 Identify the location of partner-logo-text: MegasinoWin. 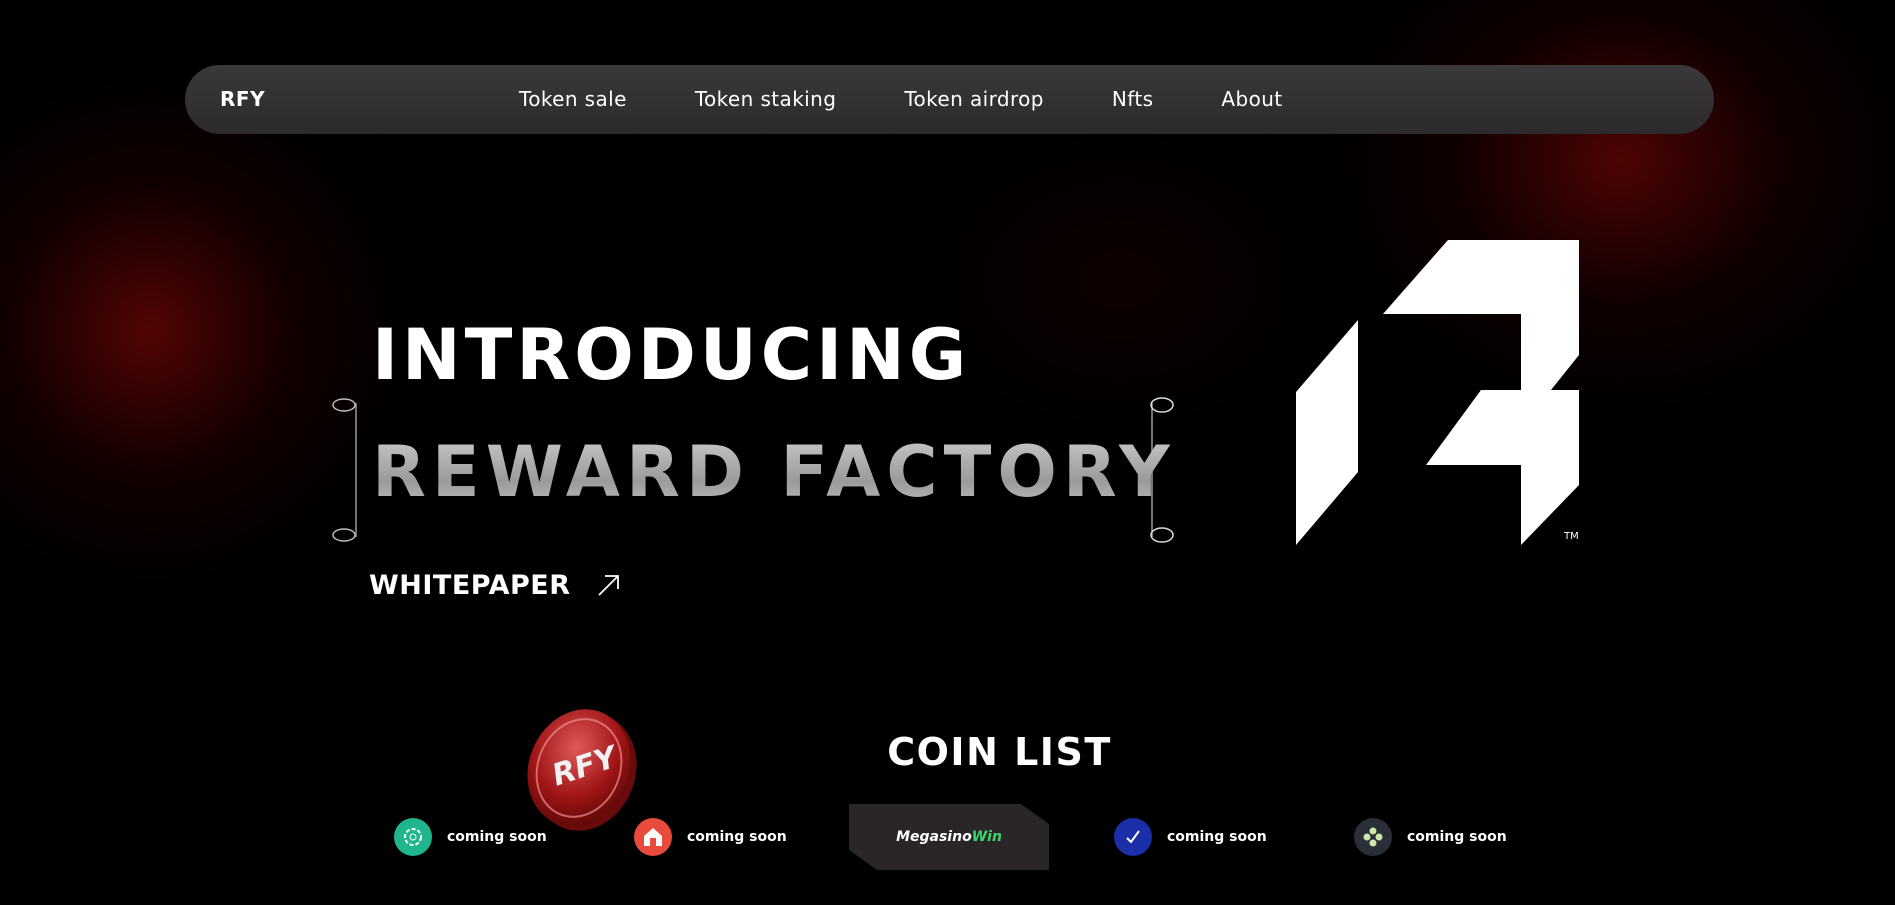
(949, 837).